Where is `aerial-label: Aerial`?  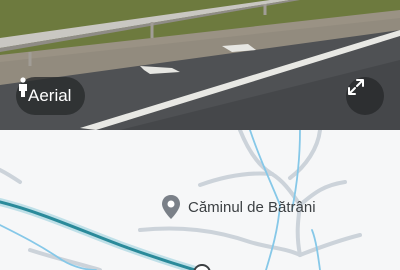 aerial-label: Aerial is located at coordinates (50, 95).